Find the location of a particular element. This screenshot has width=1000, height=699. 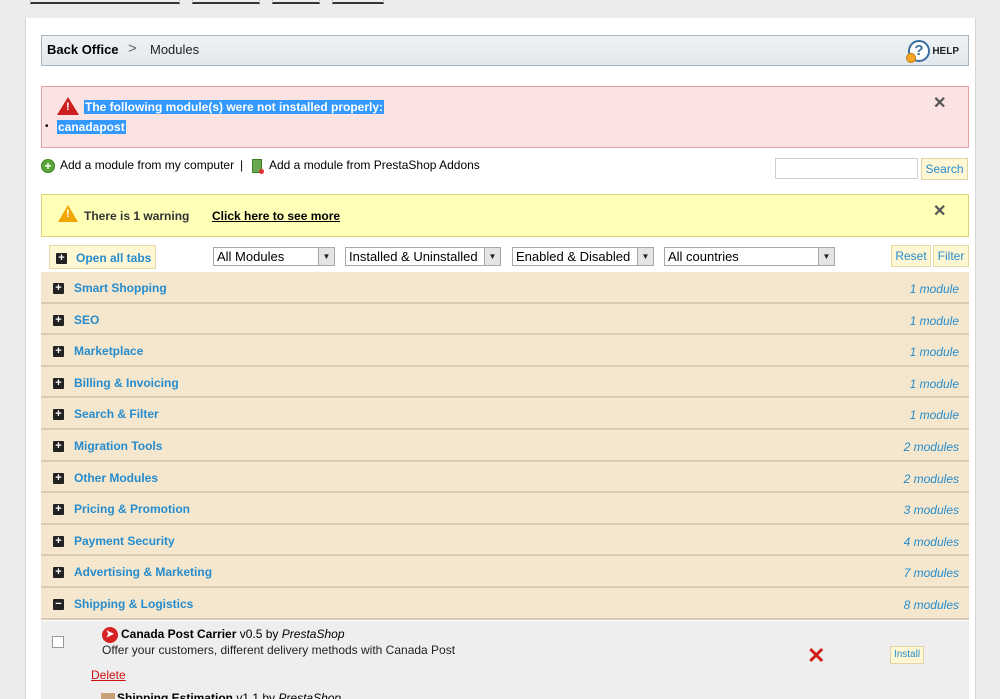

warning-text: There is 1 warning is located at coordinates (137, 216).